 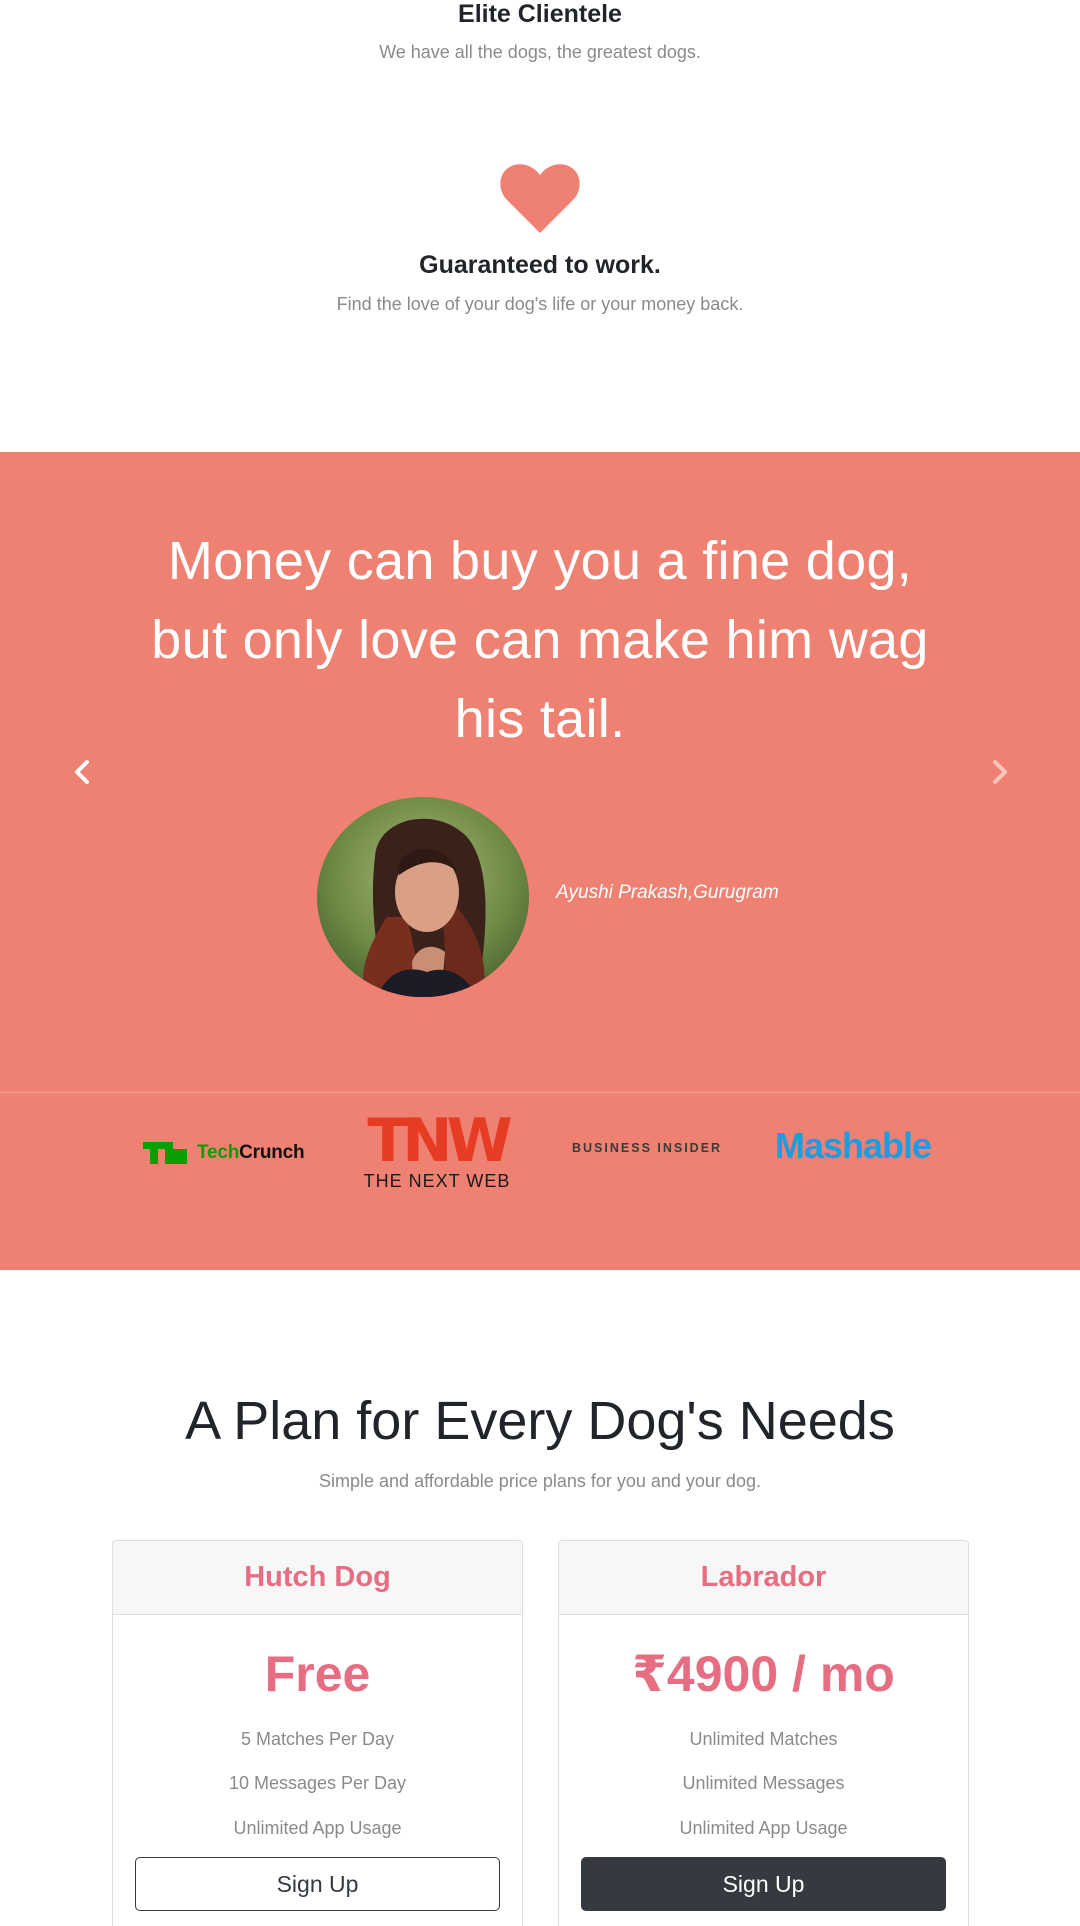 What do you see at coordinates (763, 1783) in the screenshot?
I see `plan-feature: Unlimited Messages` at bounding box center [763, 1783].